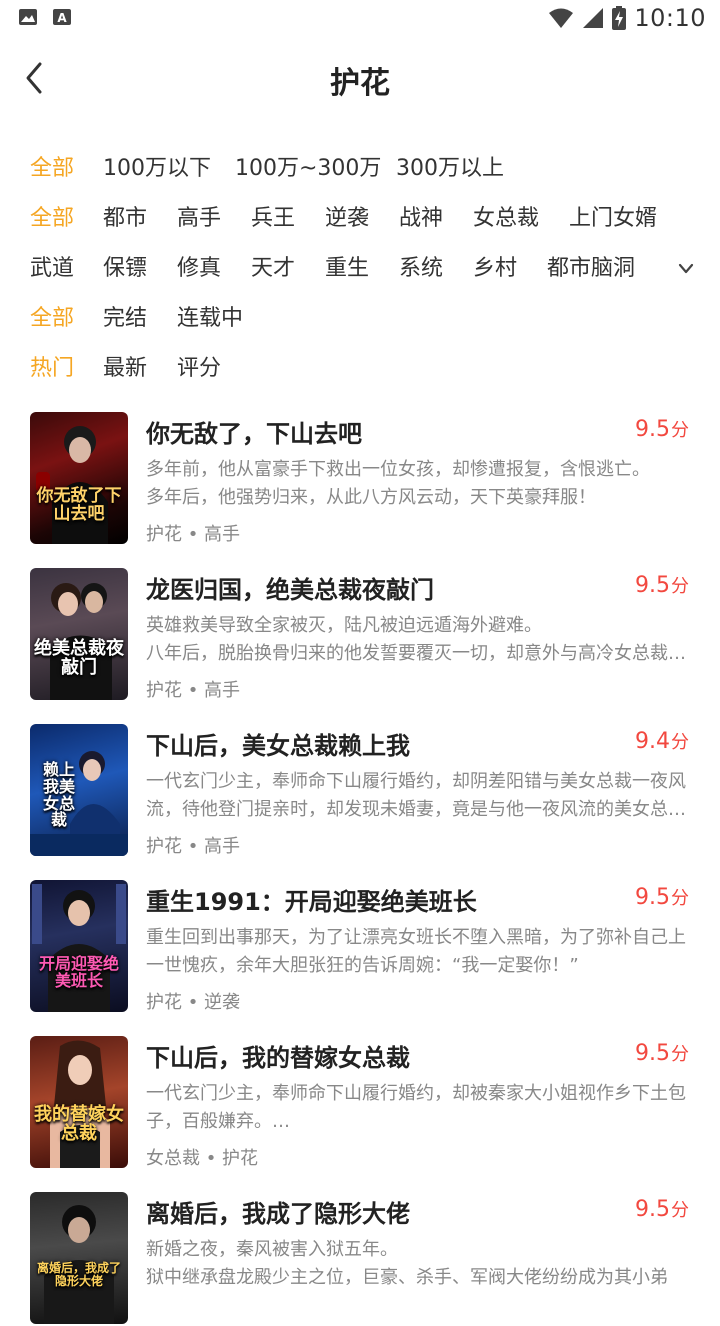 This screenshot has width=720, height=1326. What do you see at coordinates (278, 743) in the screenshot?
I see `book-title: 下山后，美女总裁赖上我` at bounding box center [278, 743].